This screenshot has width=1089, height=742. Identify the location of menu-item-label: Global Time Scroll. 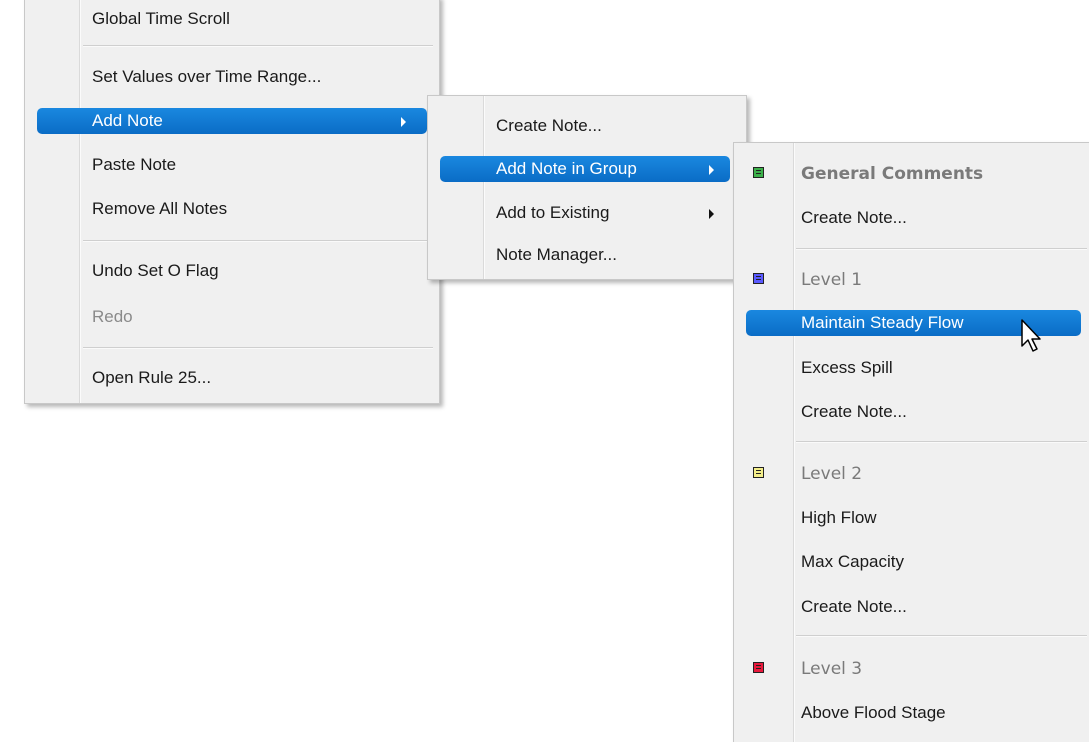
(161, 18).